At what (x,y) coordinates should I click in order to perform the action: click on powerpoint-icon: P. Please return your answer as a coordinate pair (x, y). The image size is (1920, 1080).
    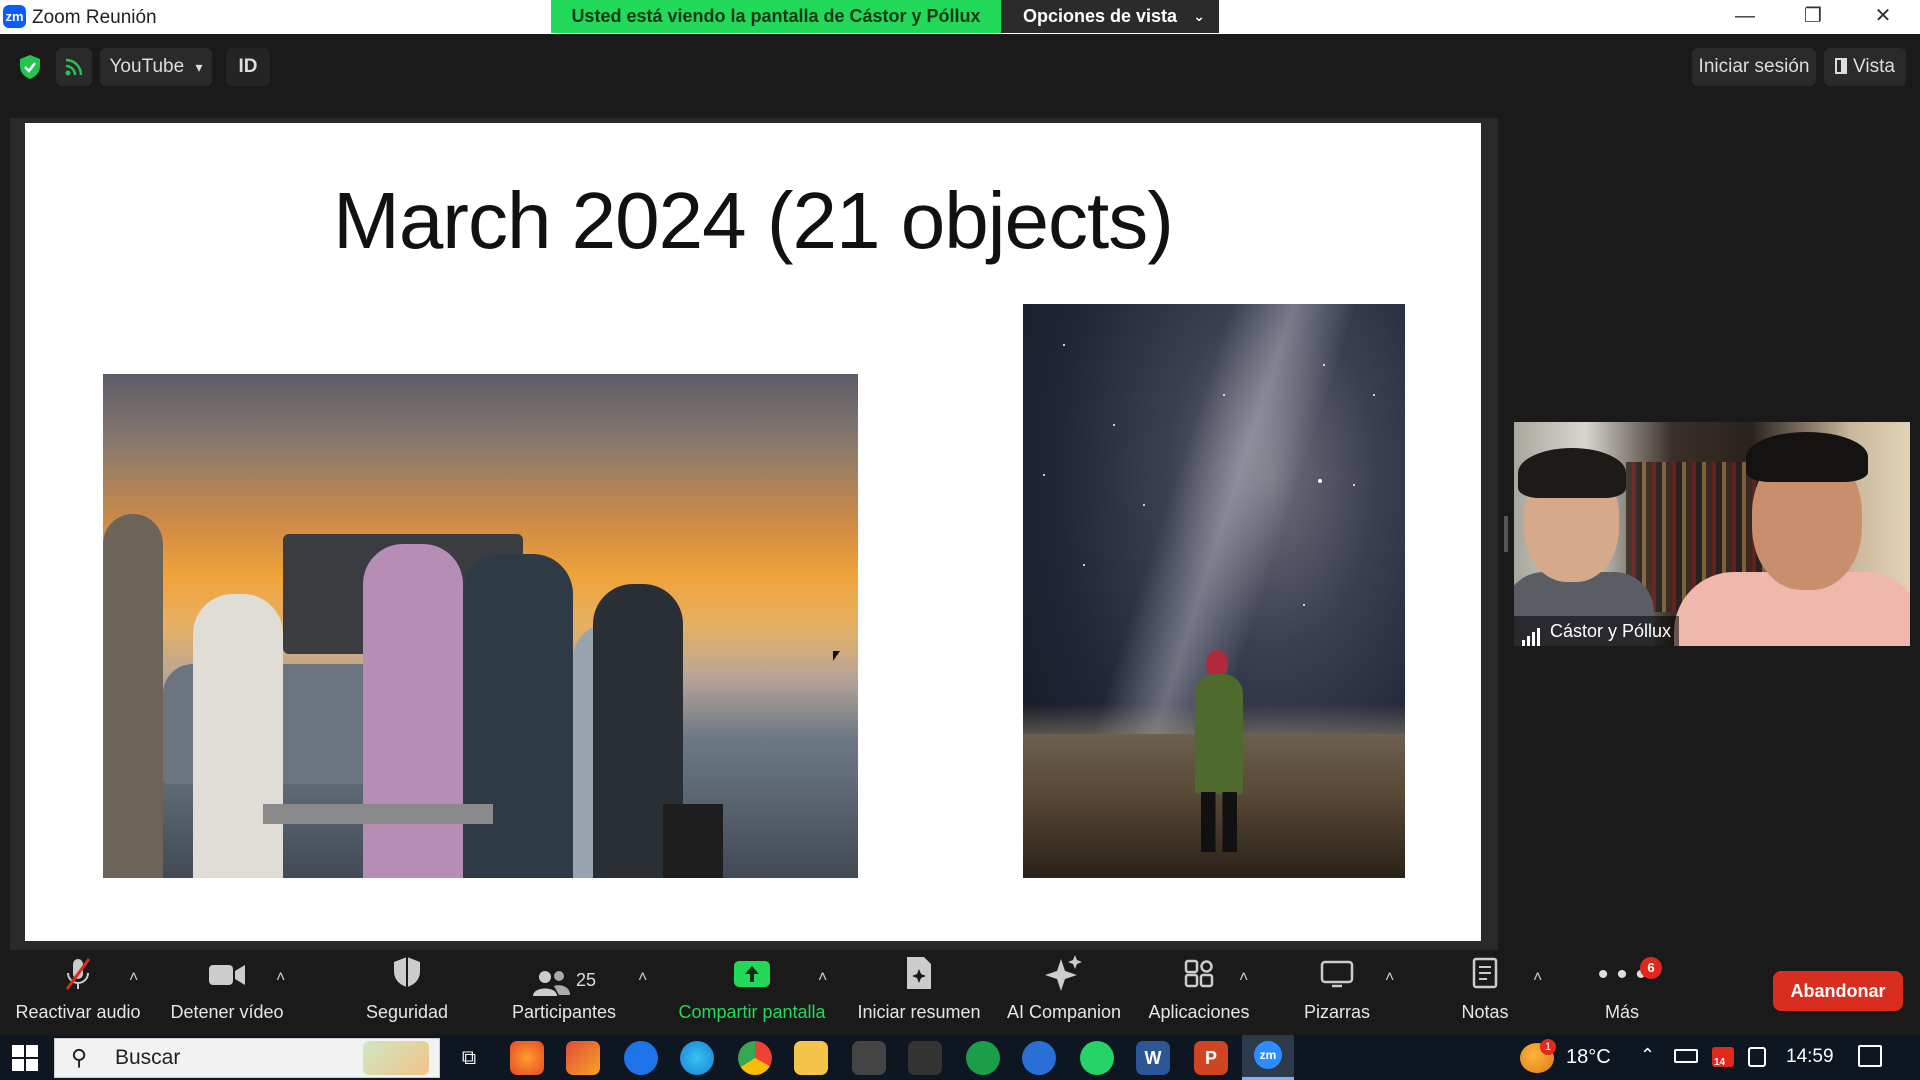
    Looking at the image, I should click on (1211, 1058).